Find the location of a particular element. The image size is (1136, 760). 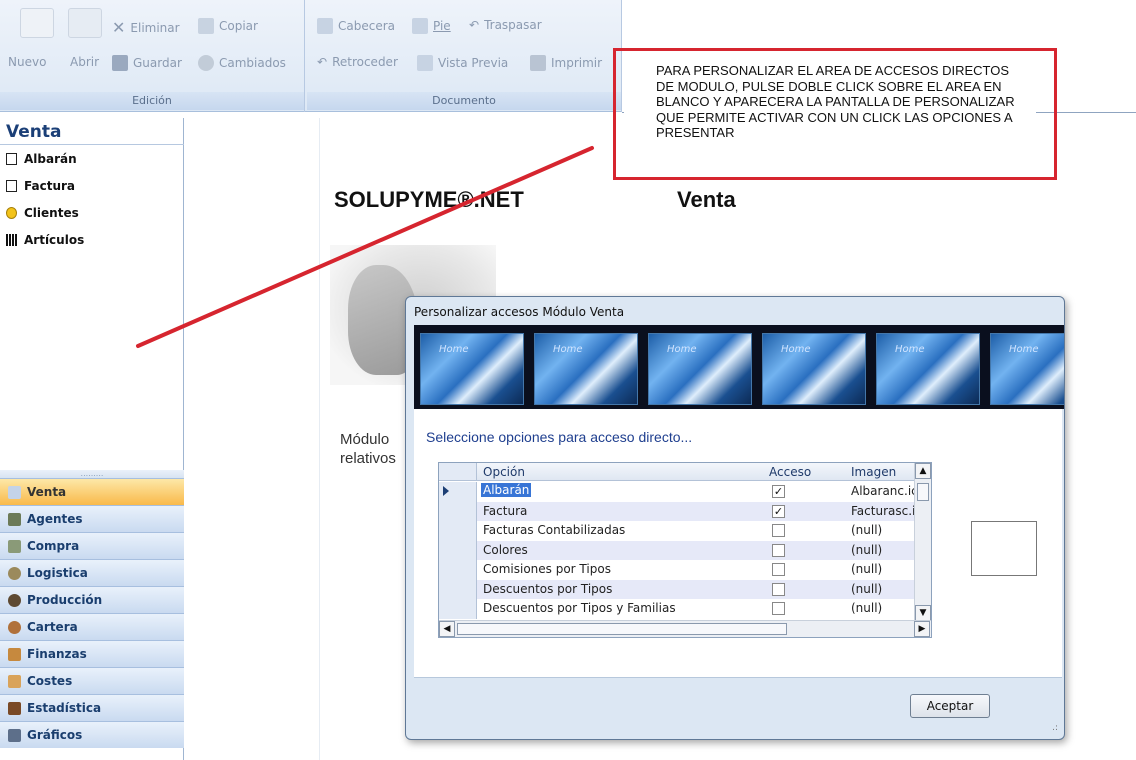

cambiados-button: Cambiados is located at coordinates (242, 63).